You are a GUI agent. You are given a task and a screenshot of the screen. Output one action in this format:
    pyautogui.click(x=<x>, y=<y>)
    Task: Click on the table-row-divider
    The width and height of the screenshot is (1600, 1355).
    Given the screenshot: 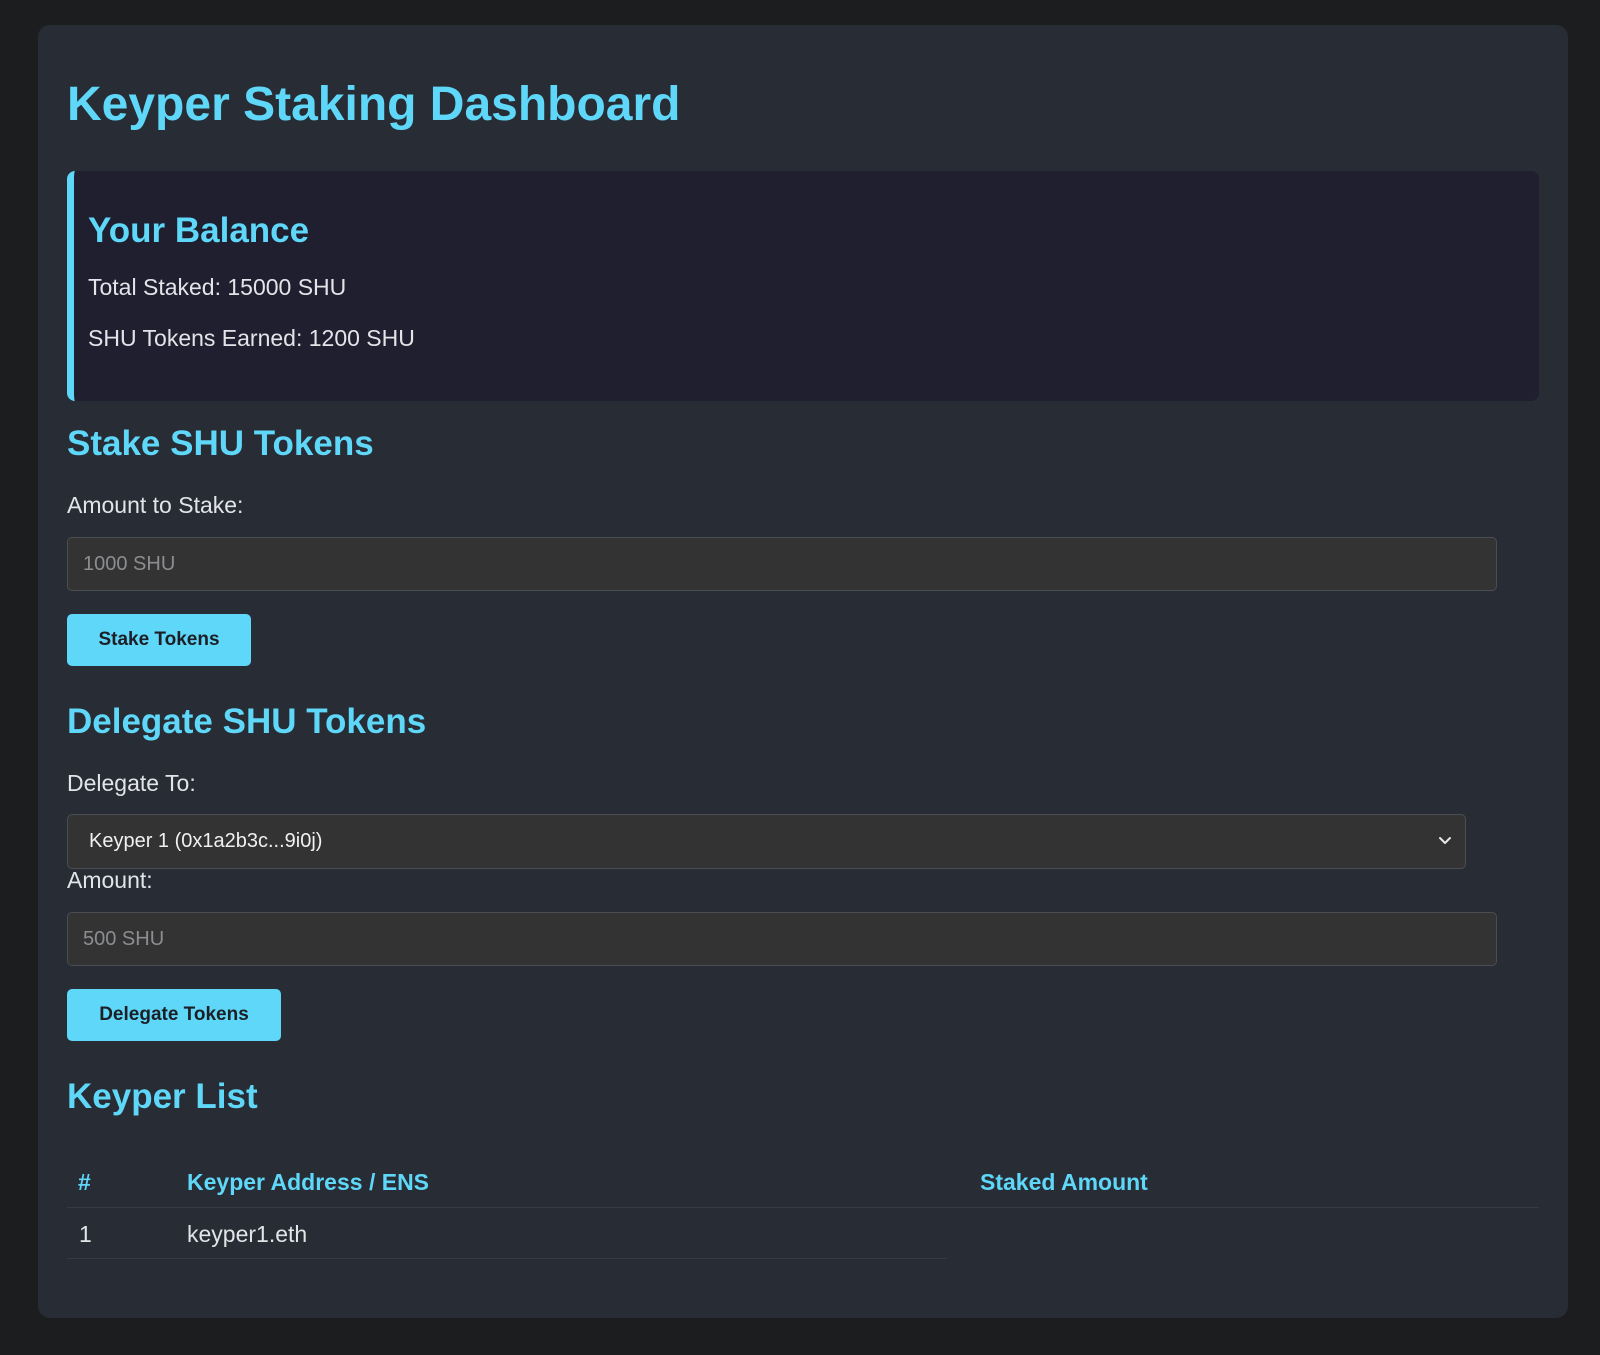 What is the action you would take?
    pyautogui.click(x=507, y=1258)
    